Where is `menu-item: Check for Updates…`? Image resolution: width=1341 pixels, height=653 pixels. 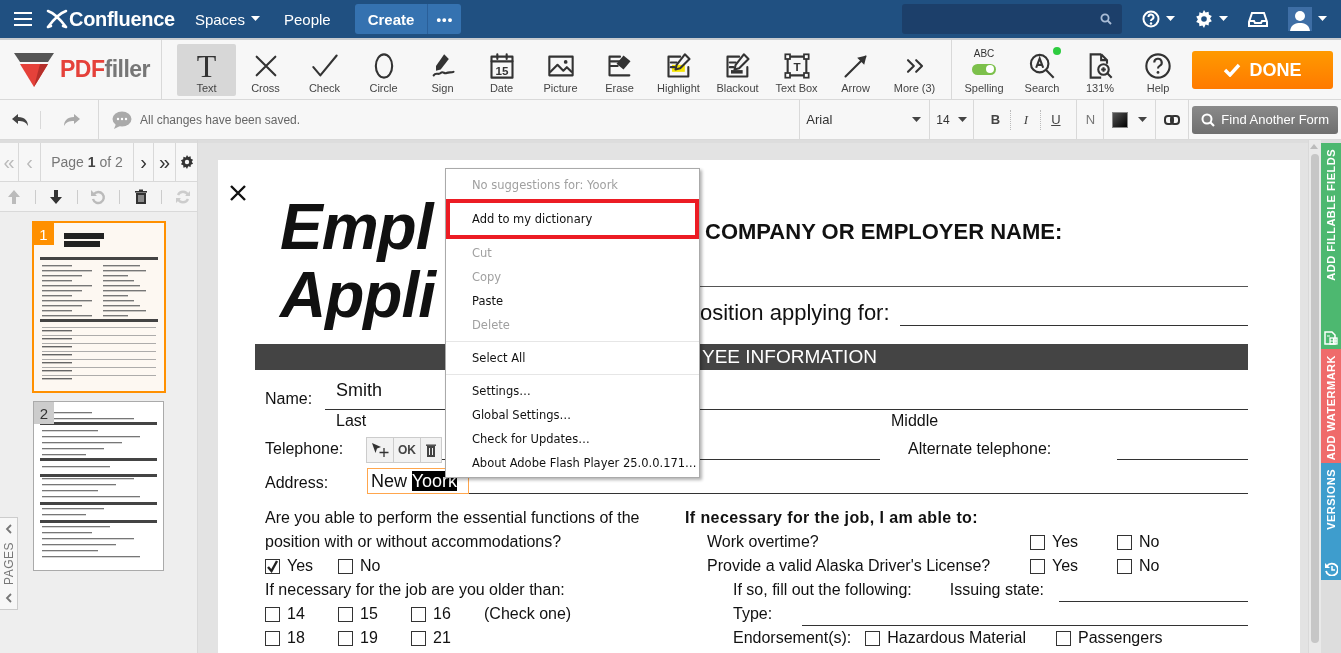
menu-item: Check for Updates… is located at coordinates (572, 439).